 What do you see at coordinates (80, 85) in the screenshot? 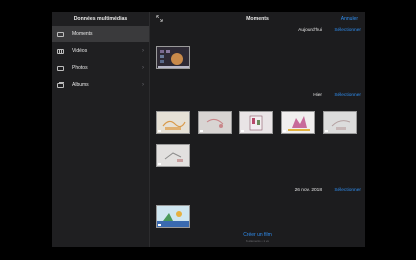
I see `sidebar-item-label: Albums` at bounding box center [80, 85].